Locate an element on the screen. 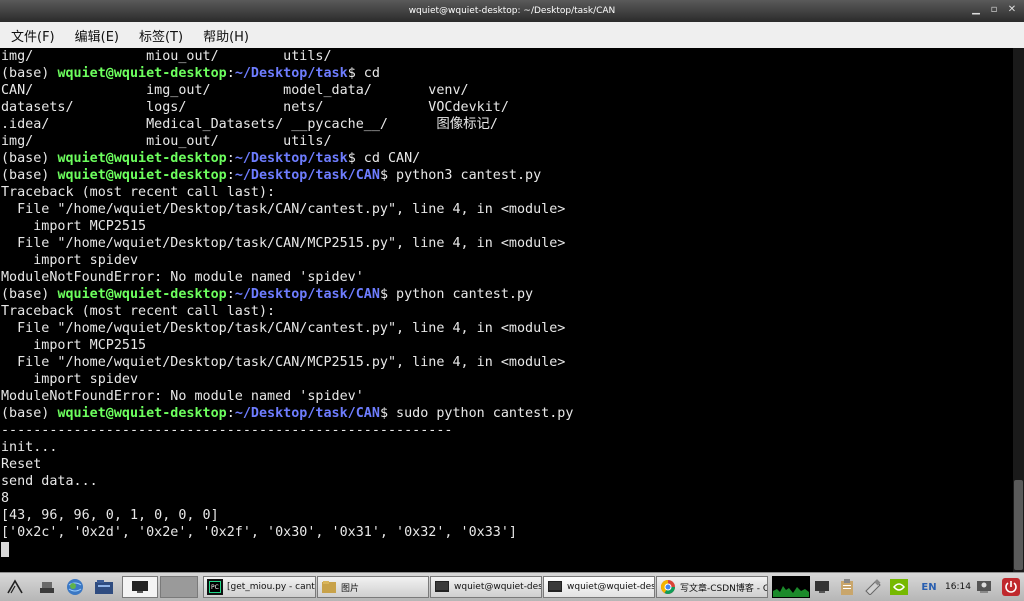 This screenshot has height=601, width=1024. clipboard-icon is located at coordinates (847, 587).